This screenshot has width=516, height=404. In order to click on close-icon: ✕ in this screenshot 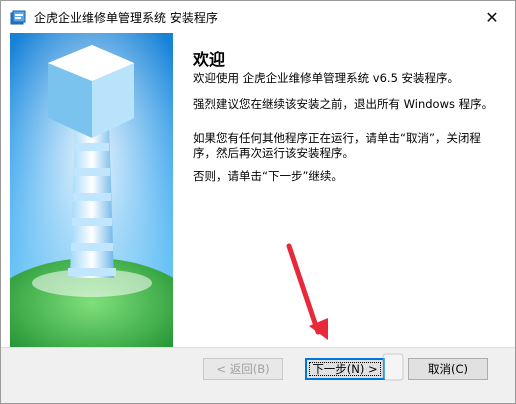, I will do `click(492, 17)`.